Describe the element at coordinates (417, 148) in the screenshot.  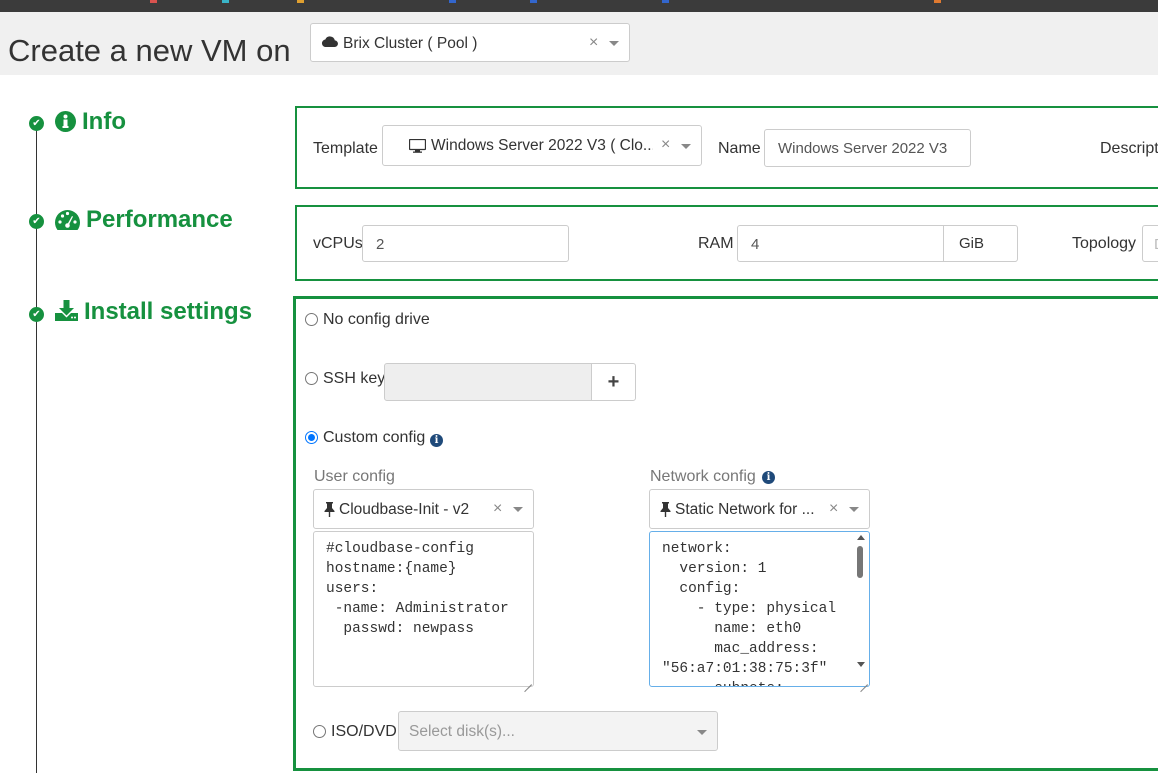
I see `monitor-icon` at that location.